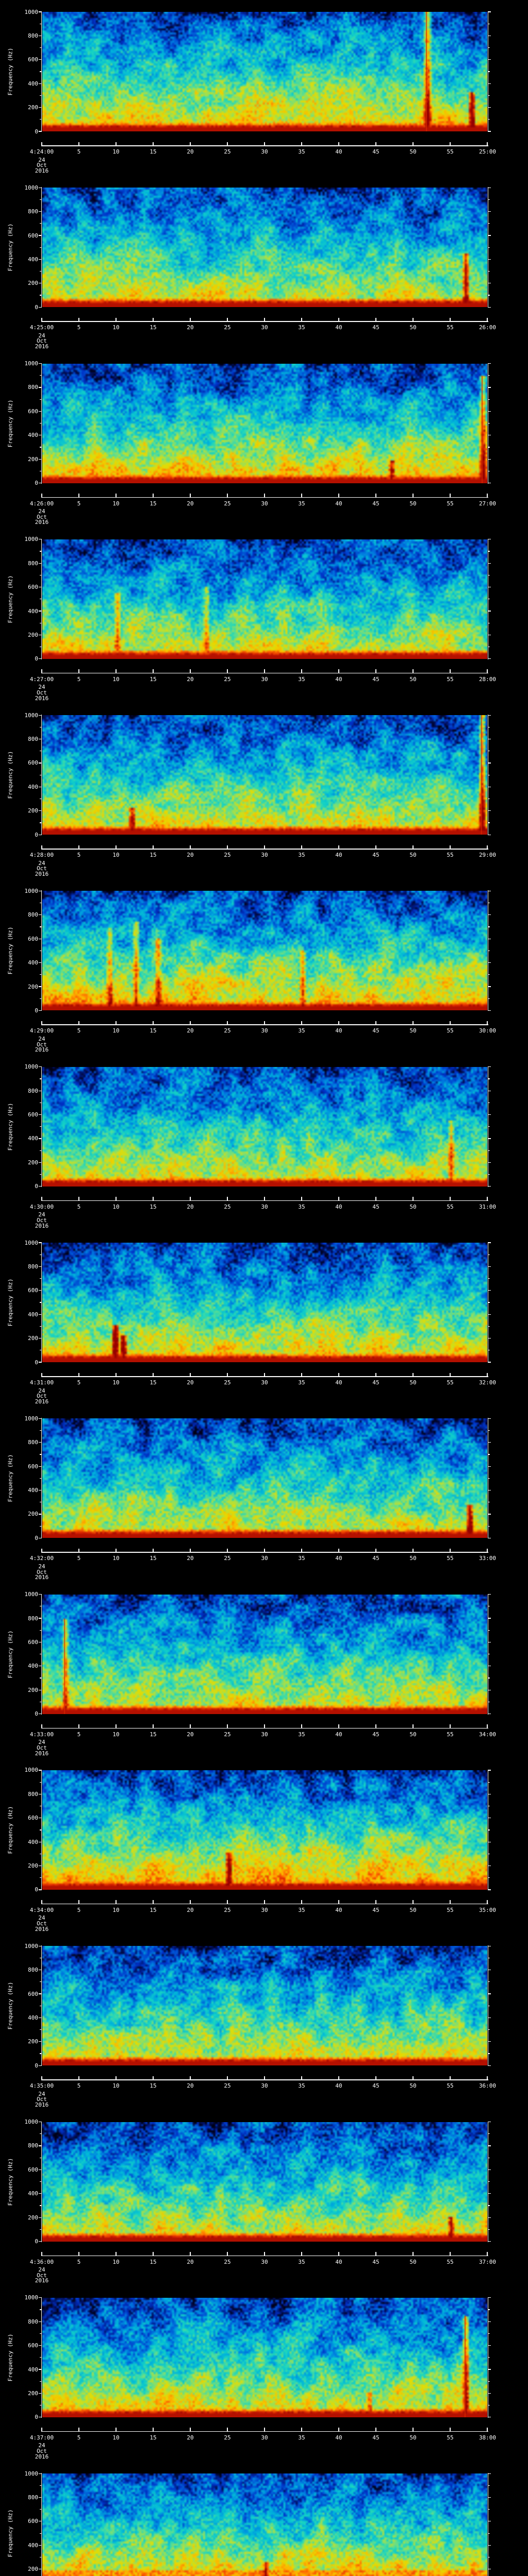 This screenshot has height=2576, width=528. I want to click on y-tick-label: 400, so click(33, 963).